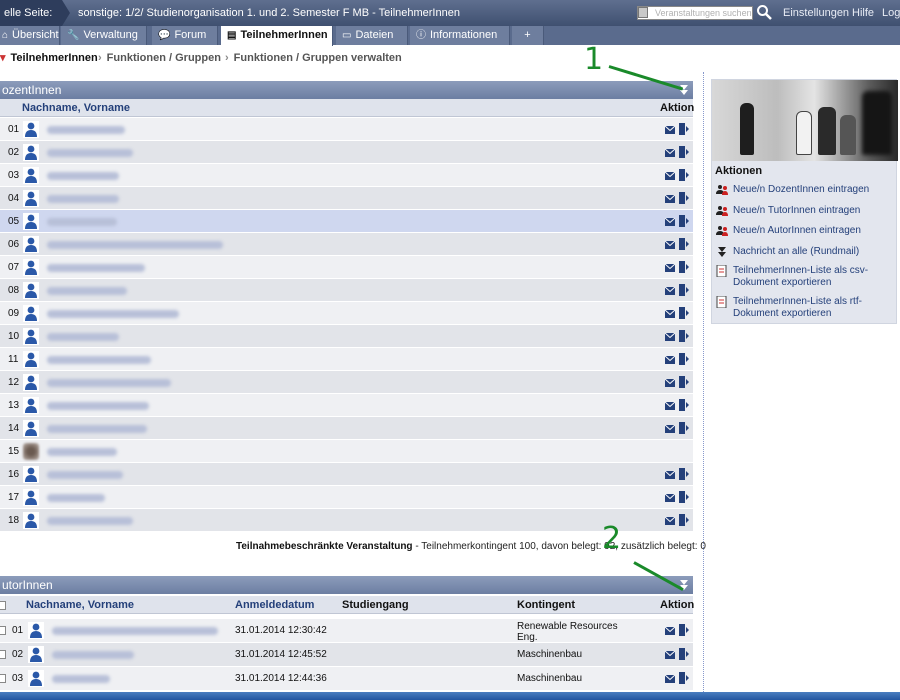 The width and height of the screenshot is (900, 700). Describe the element at coordinates (643, 12) in the screenshot. I see `search-scope-toggle` at that location.